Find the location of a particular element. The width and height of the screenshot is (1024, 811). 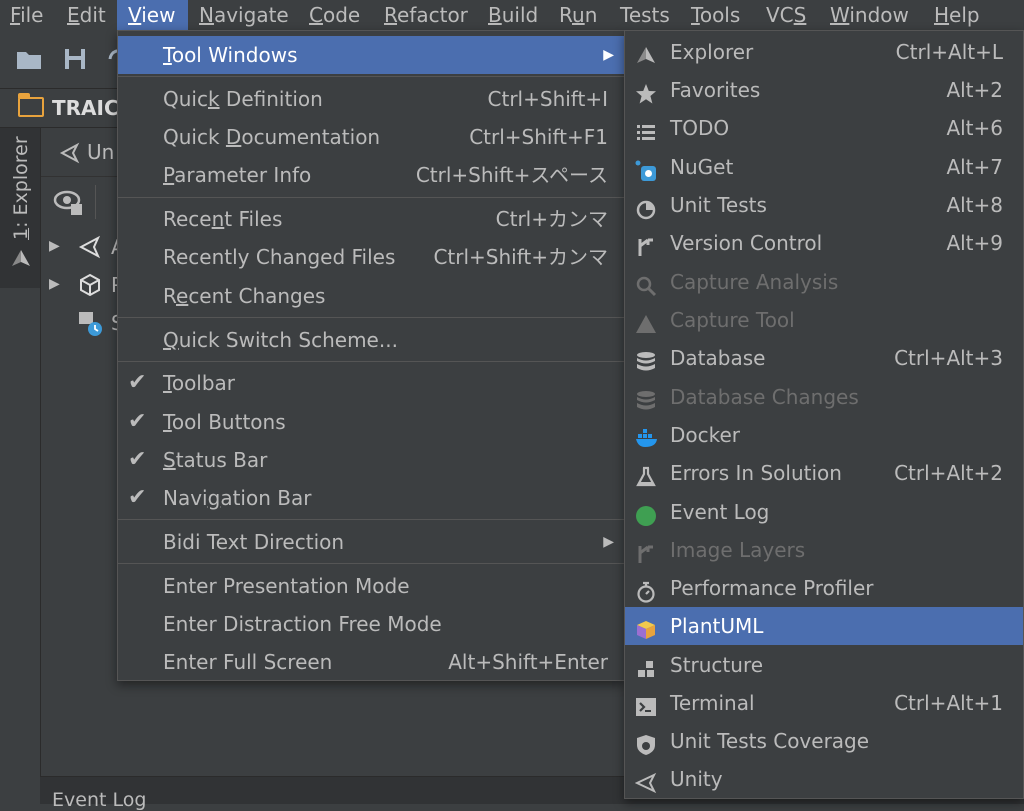

menu-build: Build is located at coordinates (513, 15).